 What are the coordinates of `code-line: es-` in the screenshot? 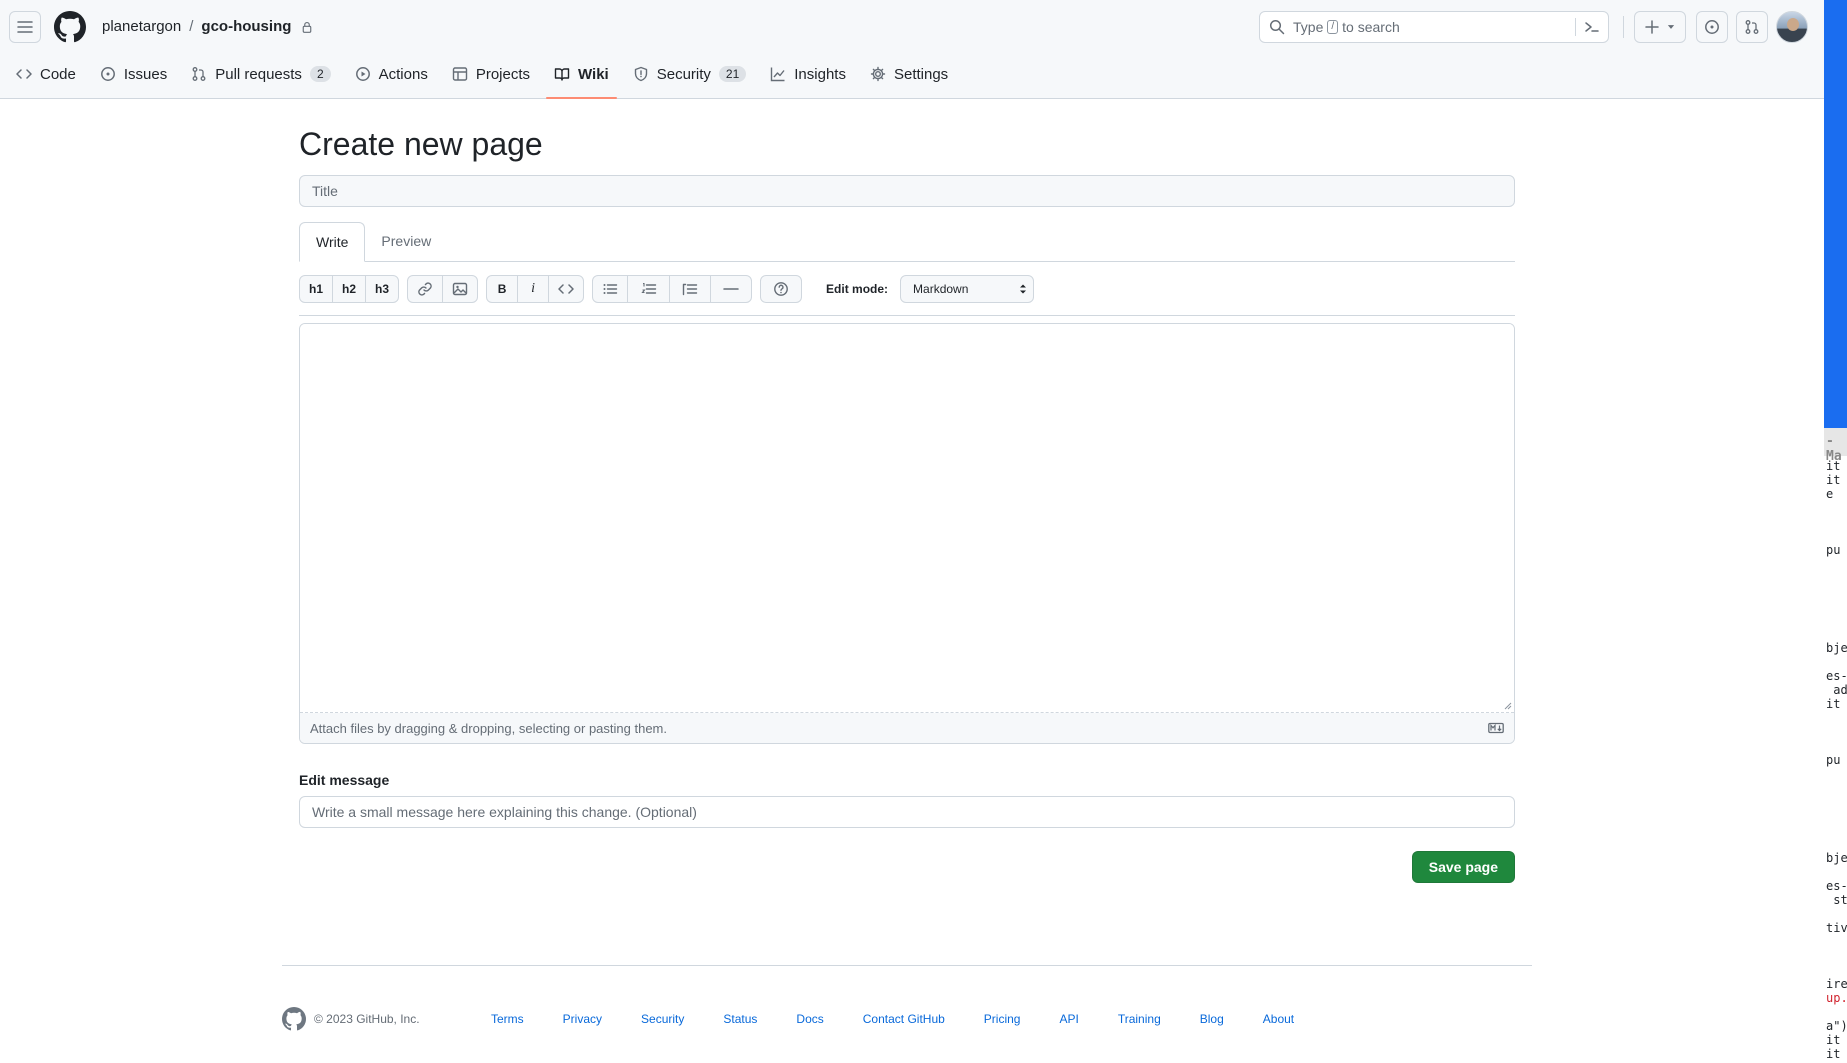 It's located at (1836, 676).